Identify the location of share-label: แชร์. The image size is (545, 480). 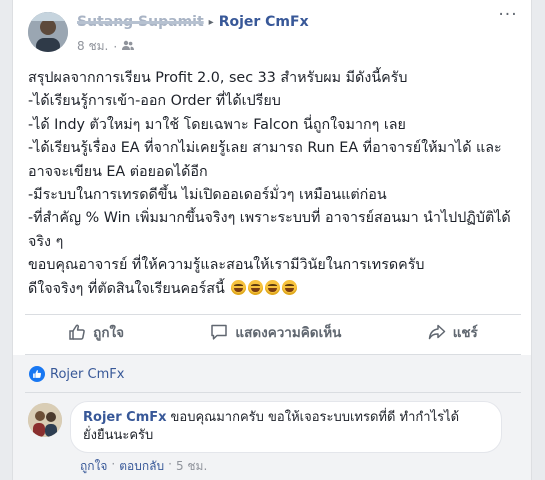
(465, 333).